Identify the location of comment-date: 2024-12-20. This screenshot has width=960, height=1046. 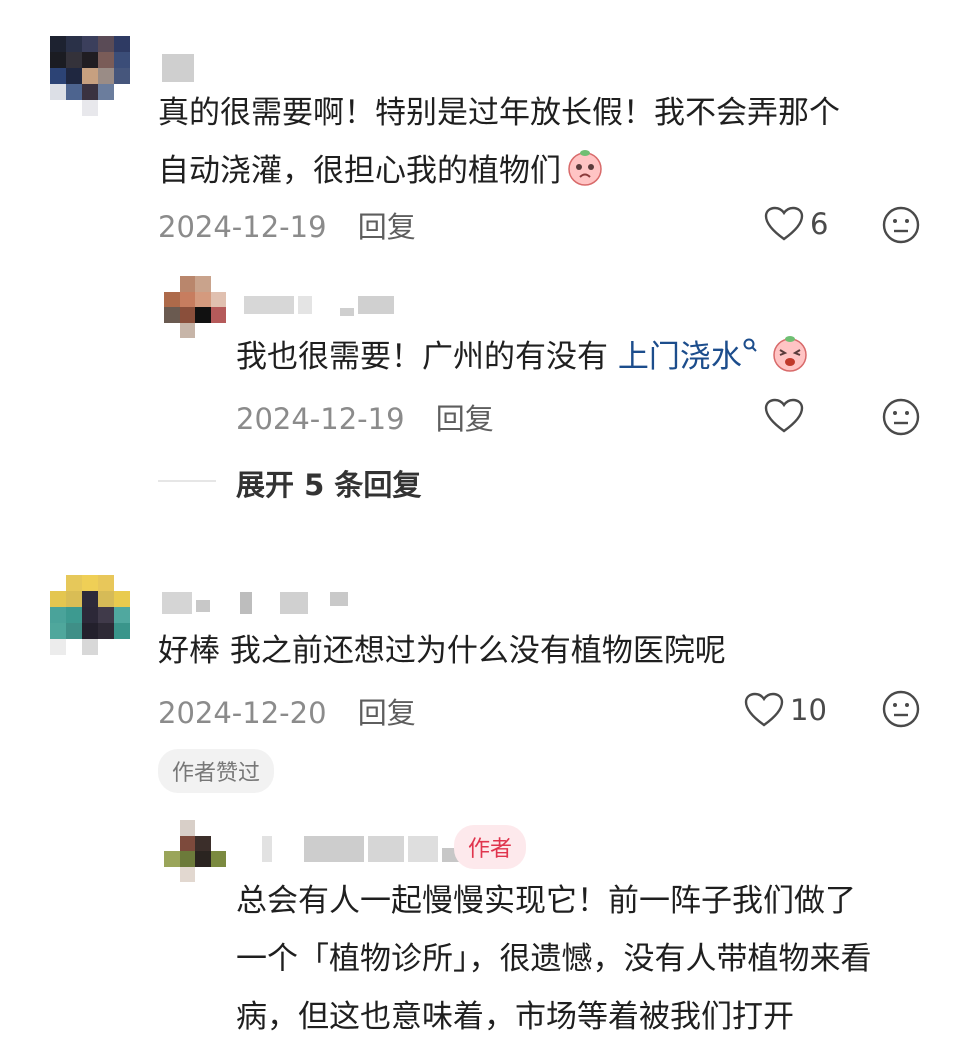
(242, 713).